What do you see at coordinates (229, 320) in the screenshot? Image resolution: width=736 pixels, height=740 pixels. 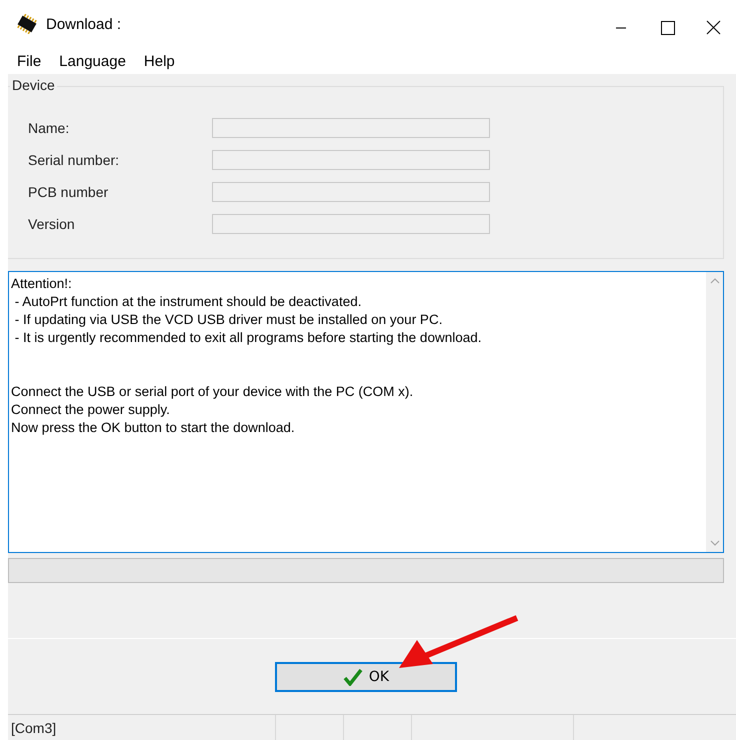 I see `message-line: - If updating via USB the VCD USB driver must be installed on your PC.` at bounding box center [229, 320].